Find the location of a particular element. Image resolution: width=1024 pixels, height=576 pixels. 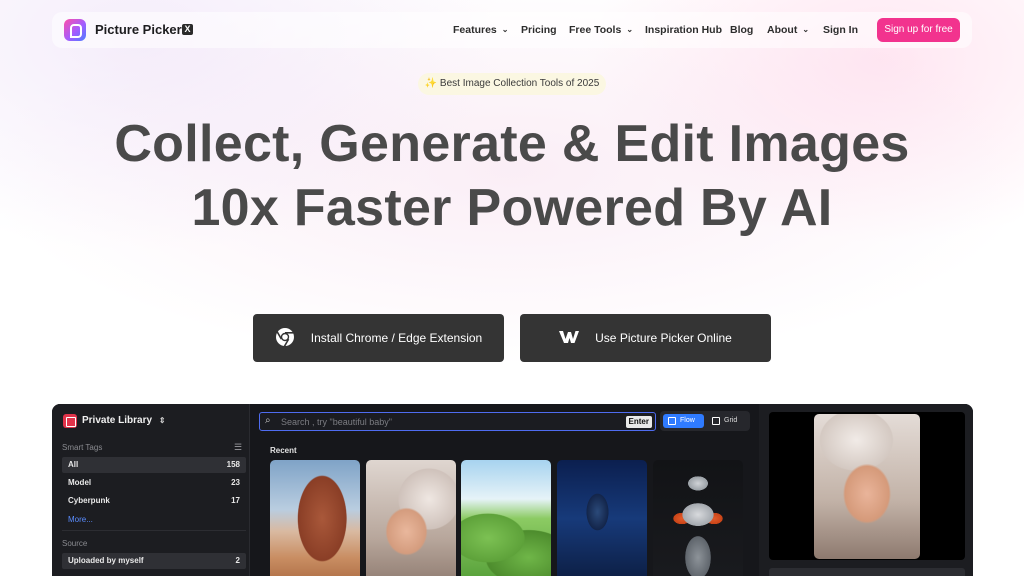

chevron-updown-icon: ⇕ is located at coordinates (162, 420).